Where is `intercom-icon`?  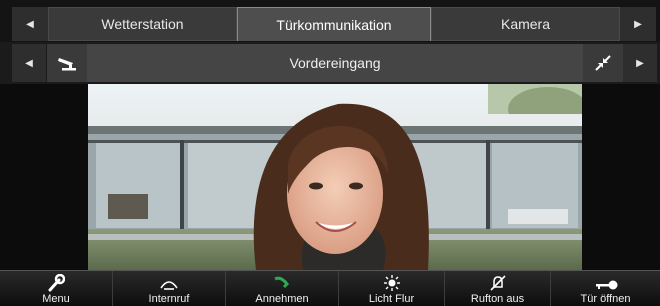
intercom-icon is located at coordinates (169, 285).